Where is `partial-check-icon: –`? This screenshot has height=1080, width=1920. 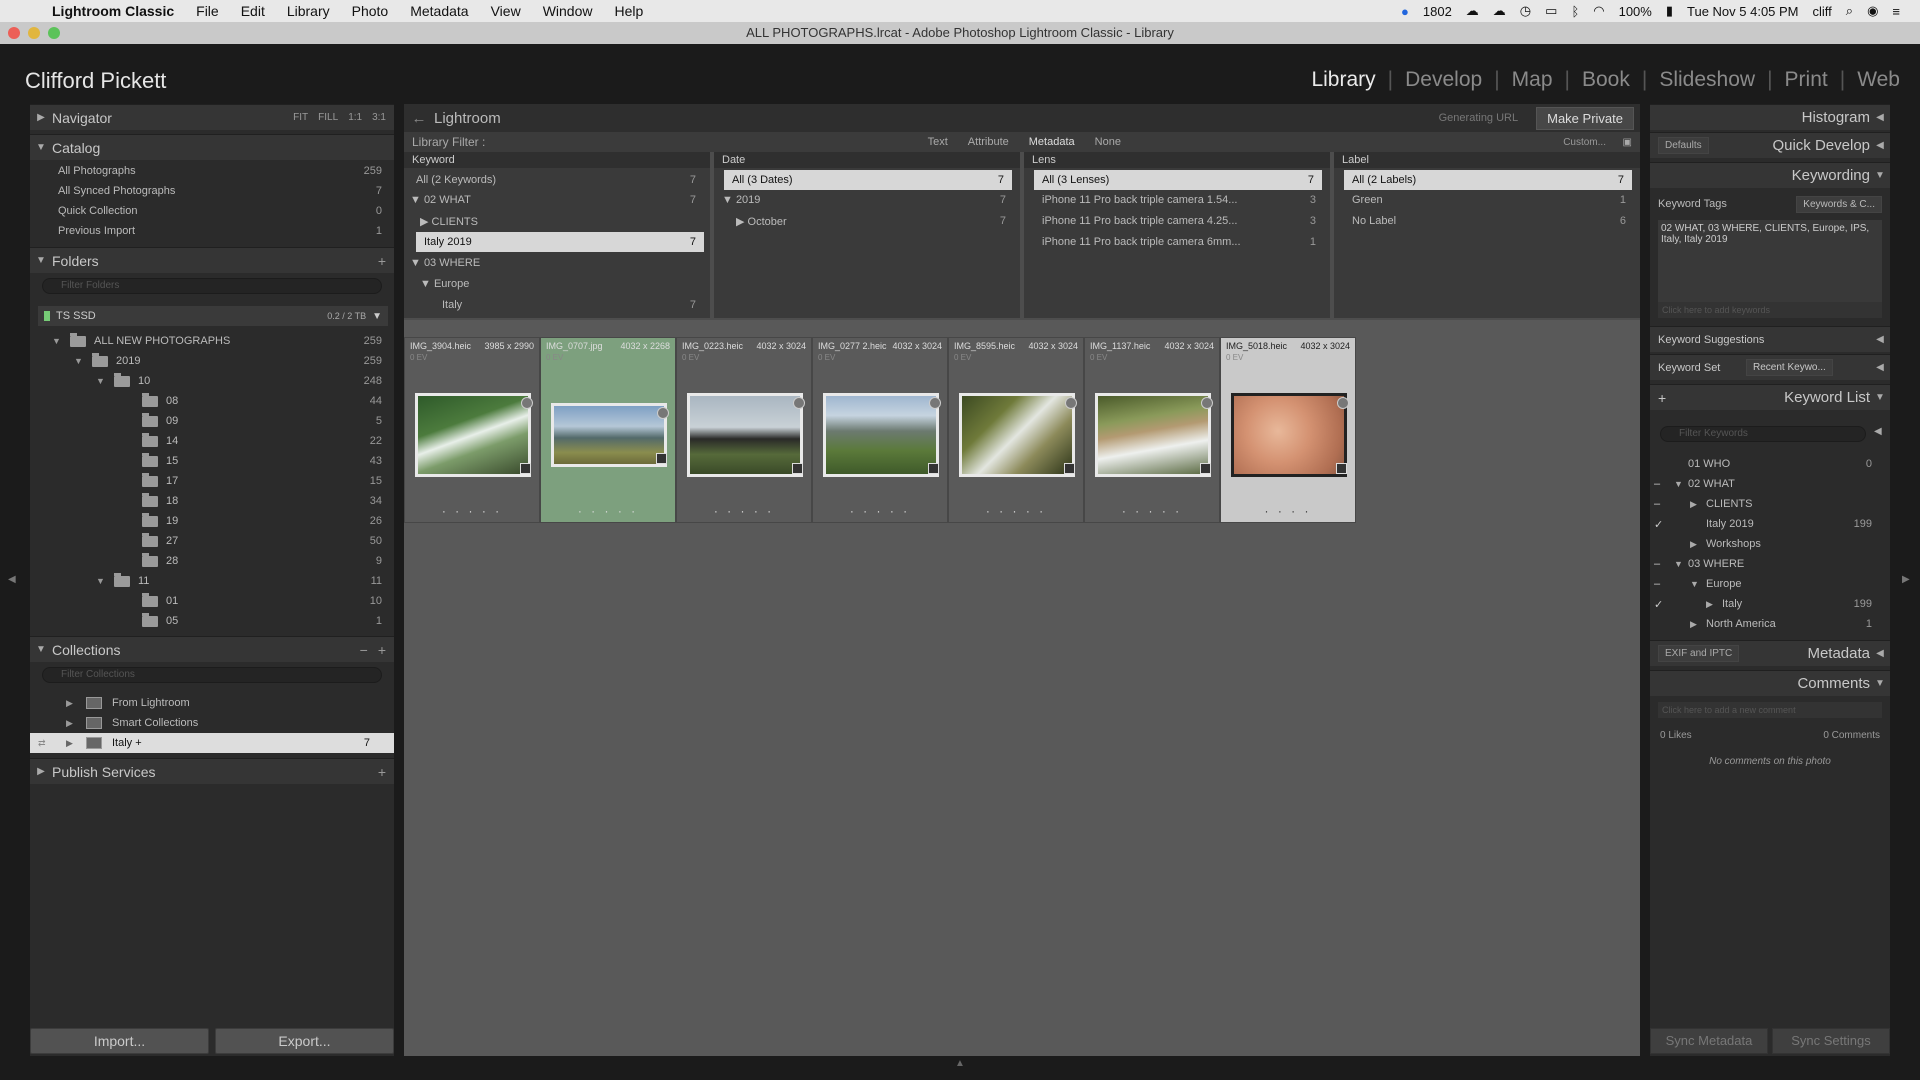 partial-check-icon: – is located at coordinates (1657, 484).